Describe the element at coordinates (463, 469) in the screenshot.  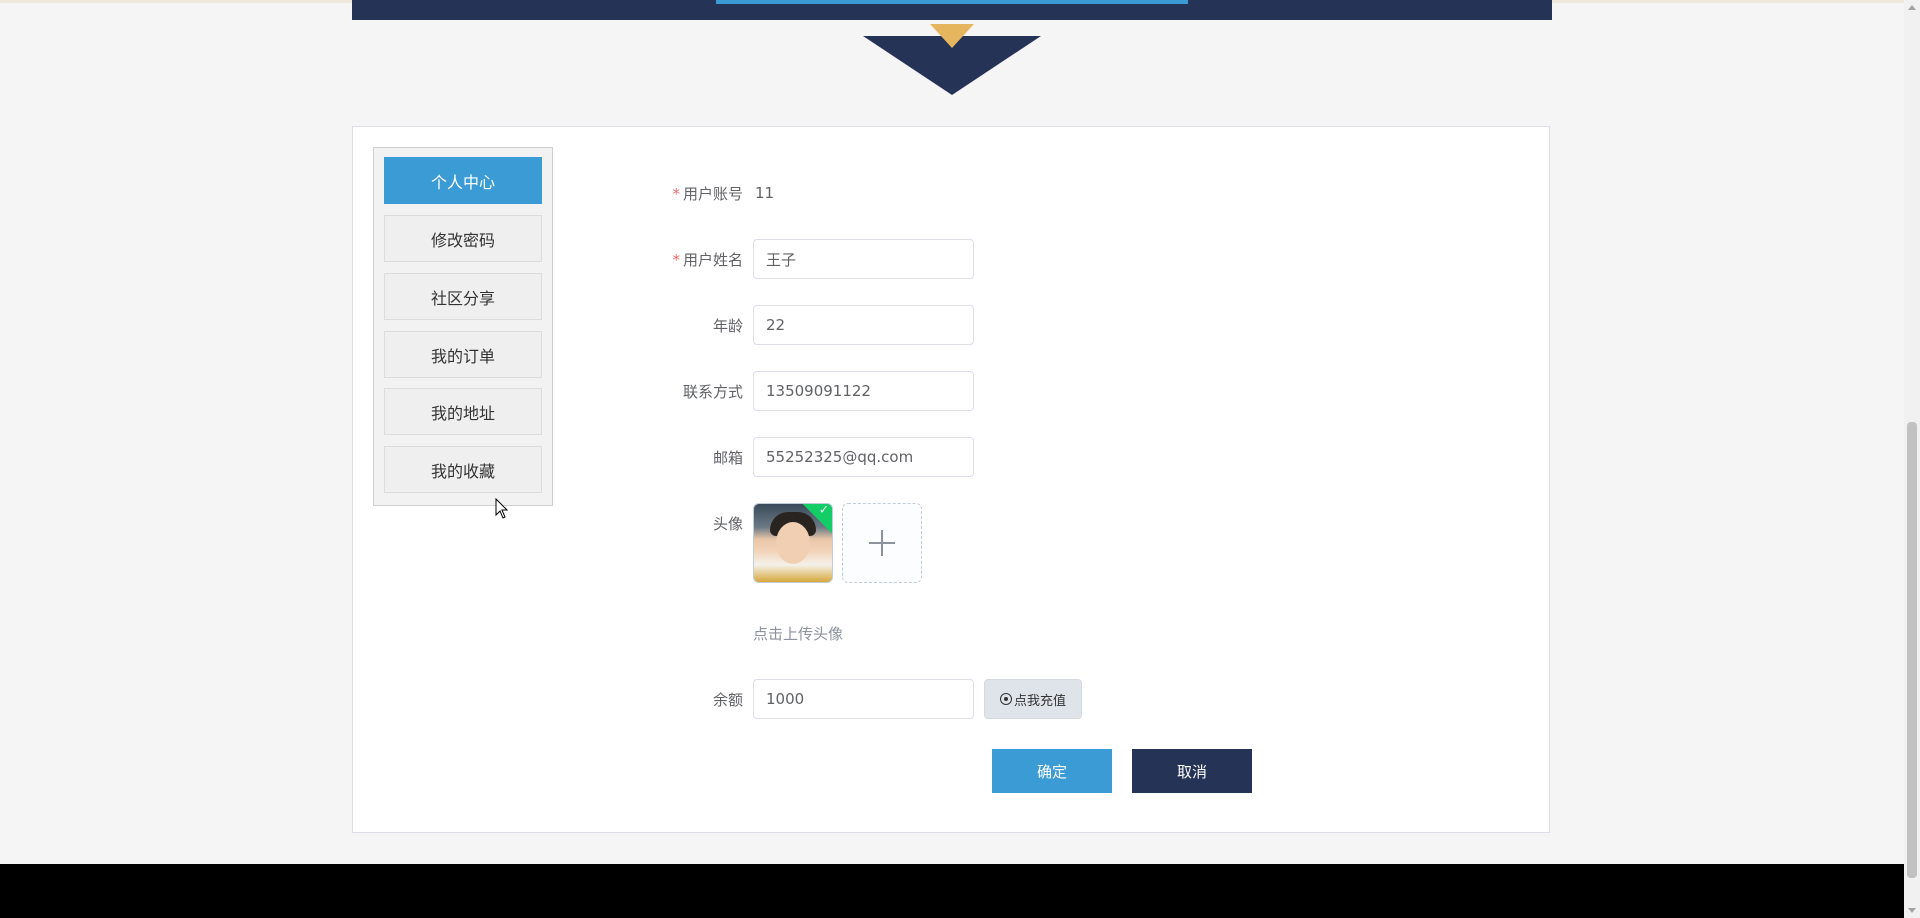
I see `menu-item-my-favorites: 我的收藏` at that location.